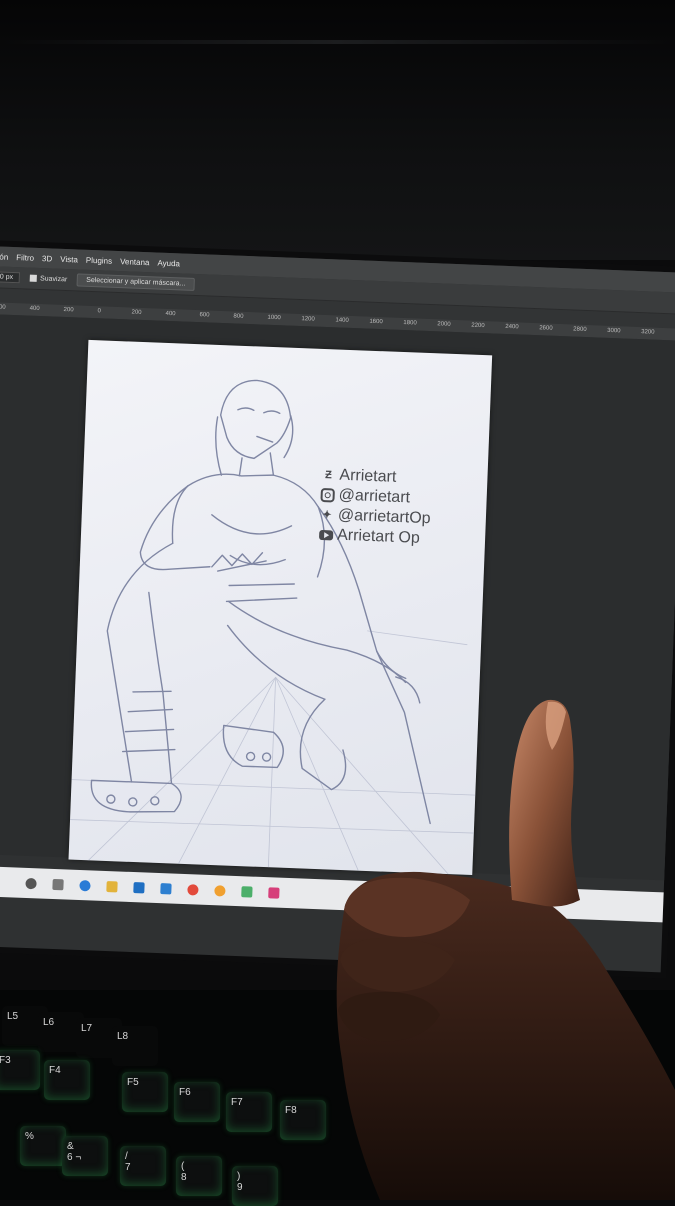 The width and height of the screenshot is (675, 1206). I want to click on ruler-tick-label: 3000, so click(614, 331).